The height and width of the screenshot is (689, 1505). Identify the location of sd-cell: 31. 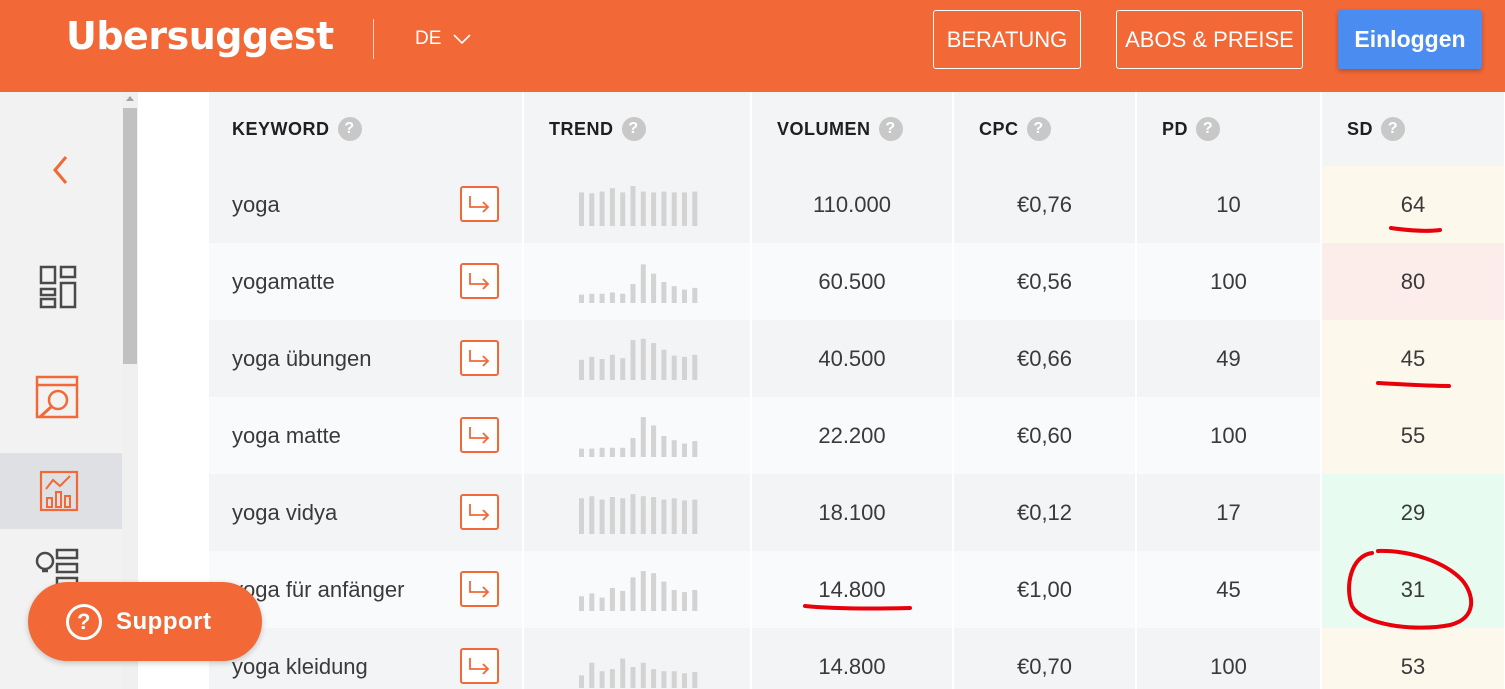
(1413, 589).